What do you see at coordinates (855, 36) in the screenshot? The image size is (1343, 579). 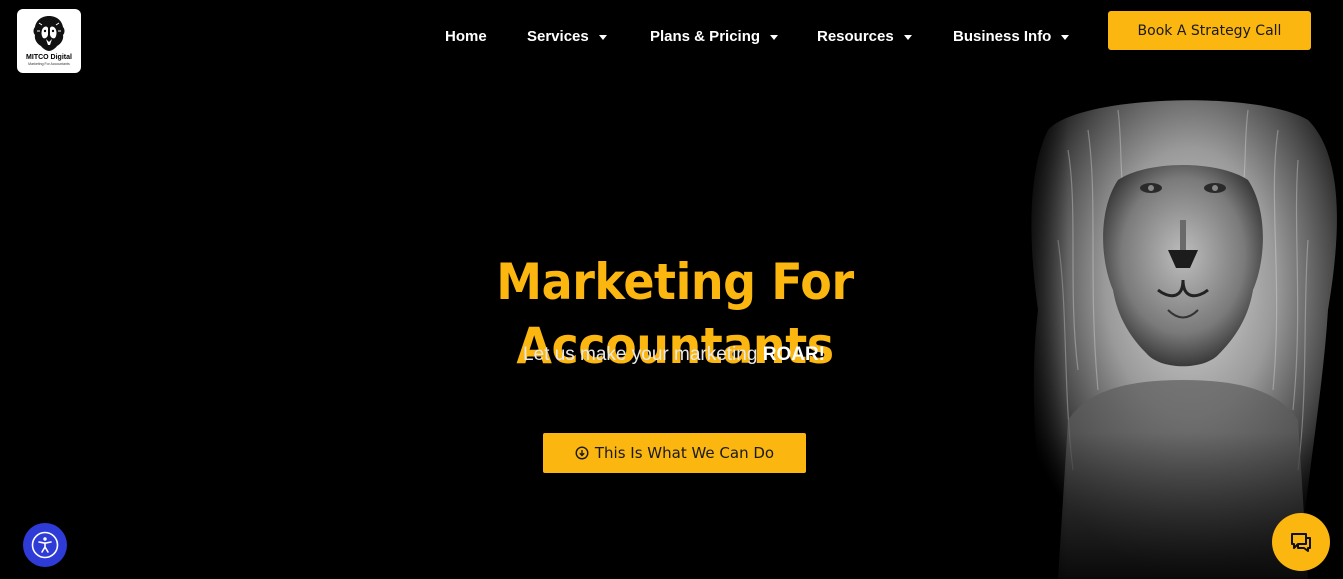 I see `nav-item-label: Resources` at bounding box center [855, 36].